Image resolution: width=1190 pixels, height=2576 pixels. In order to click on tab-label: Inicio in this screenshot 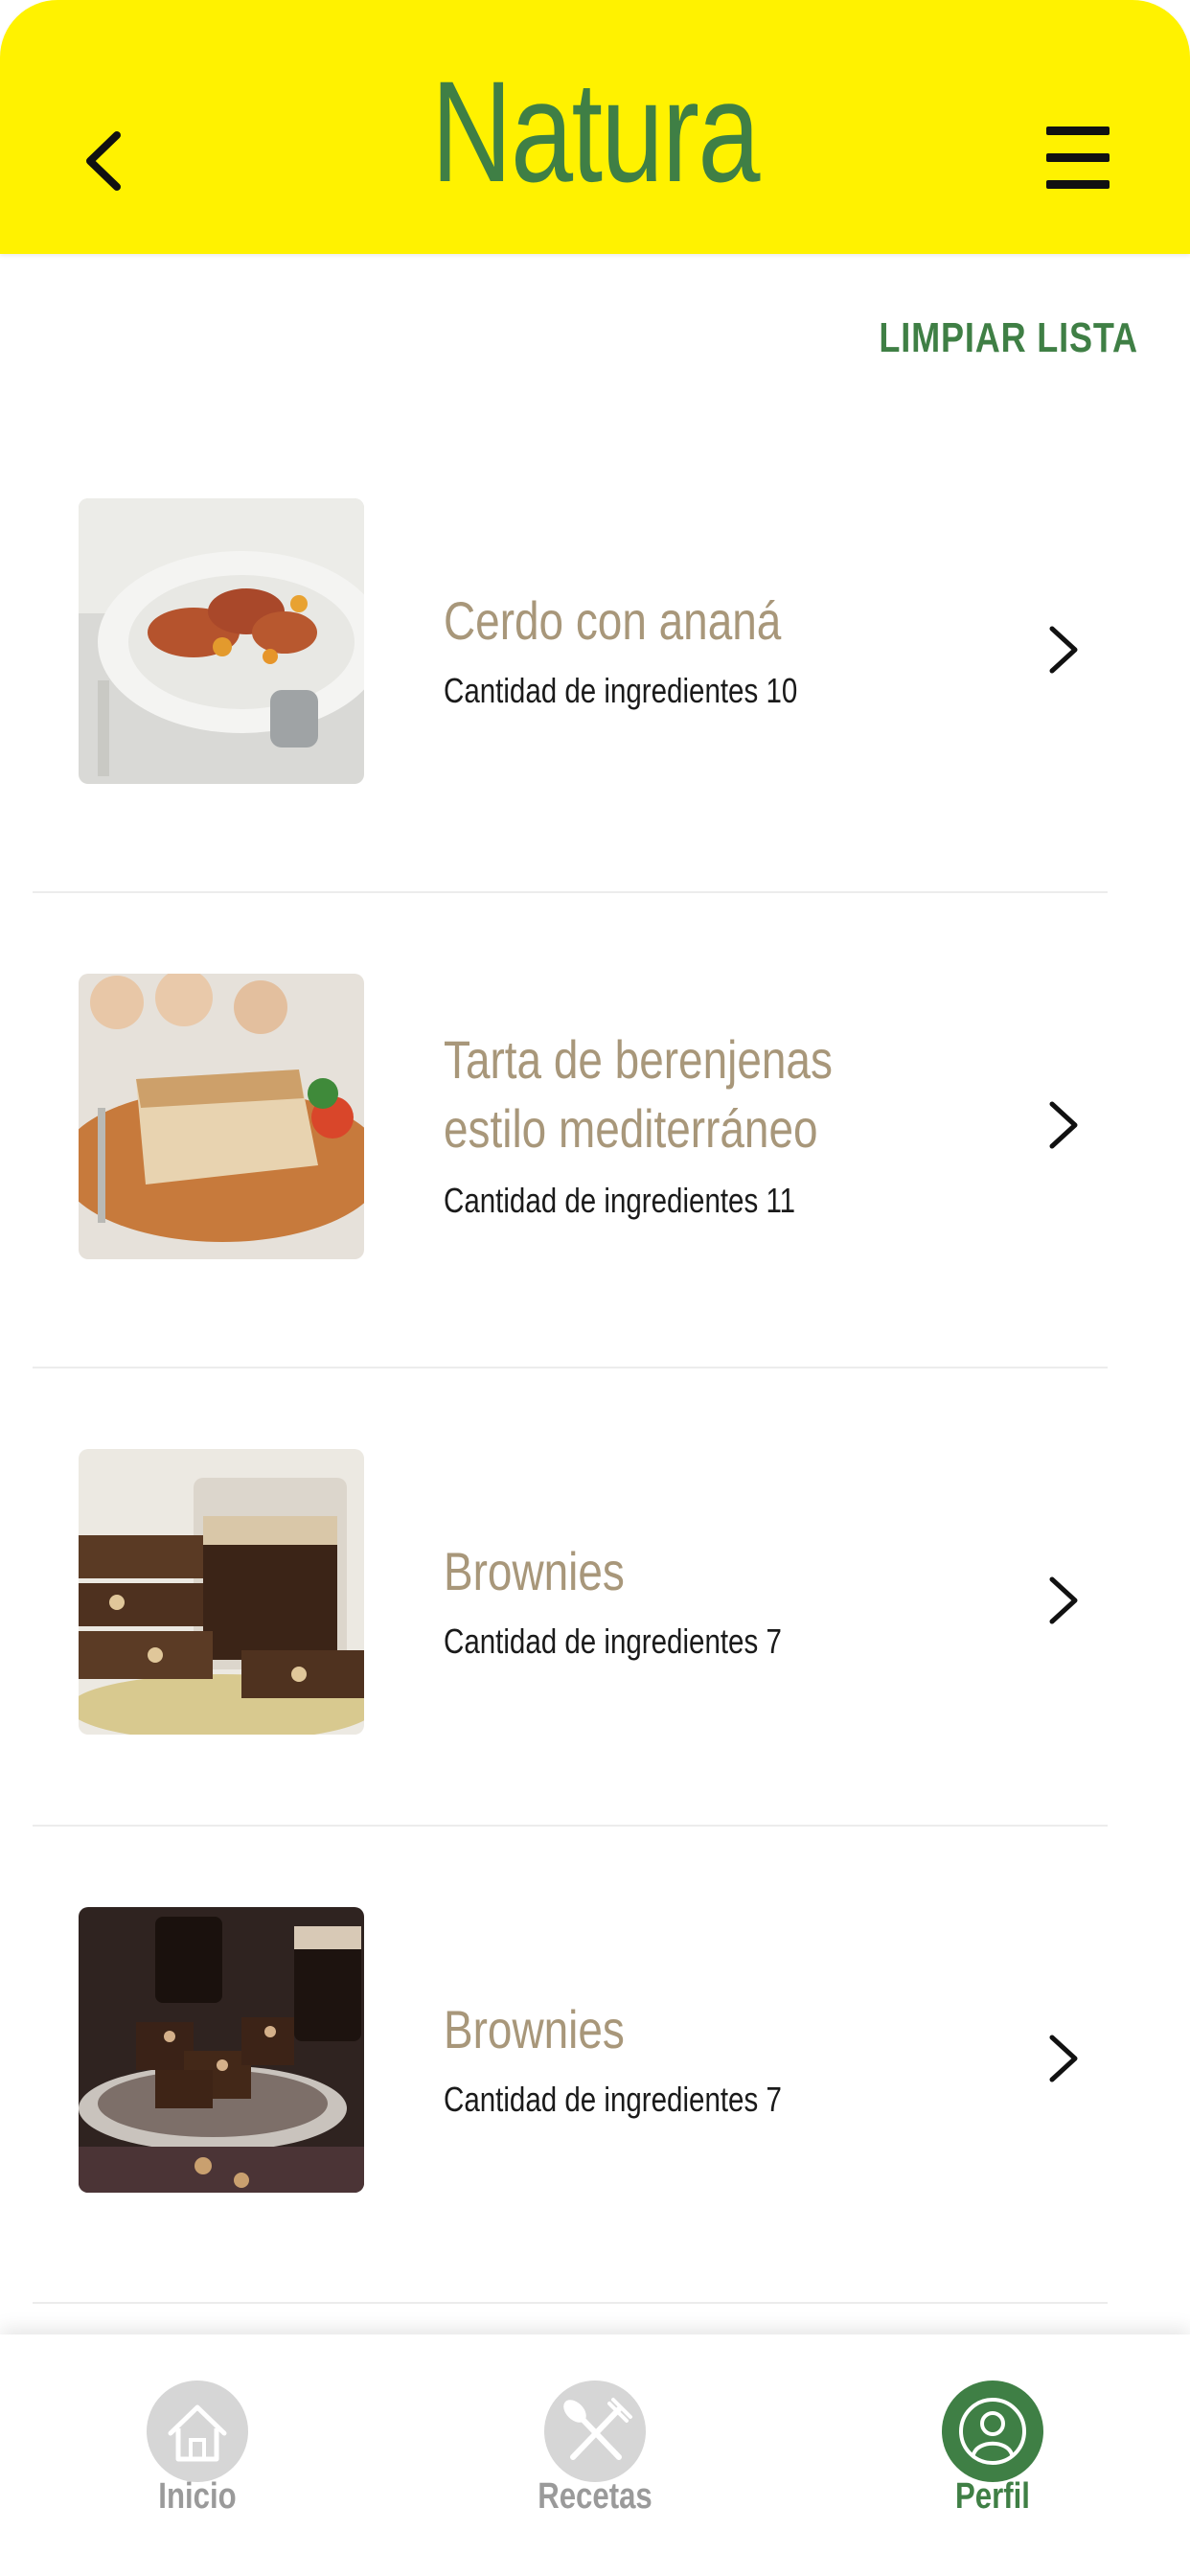, I will do `click(198, 2496)`.